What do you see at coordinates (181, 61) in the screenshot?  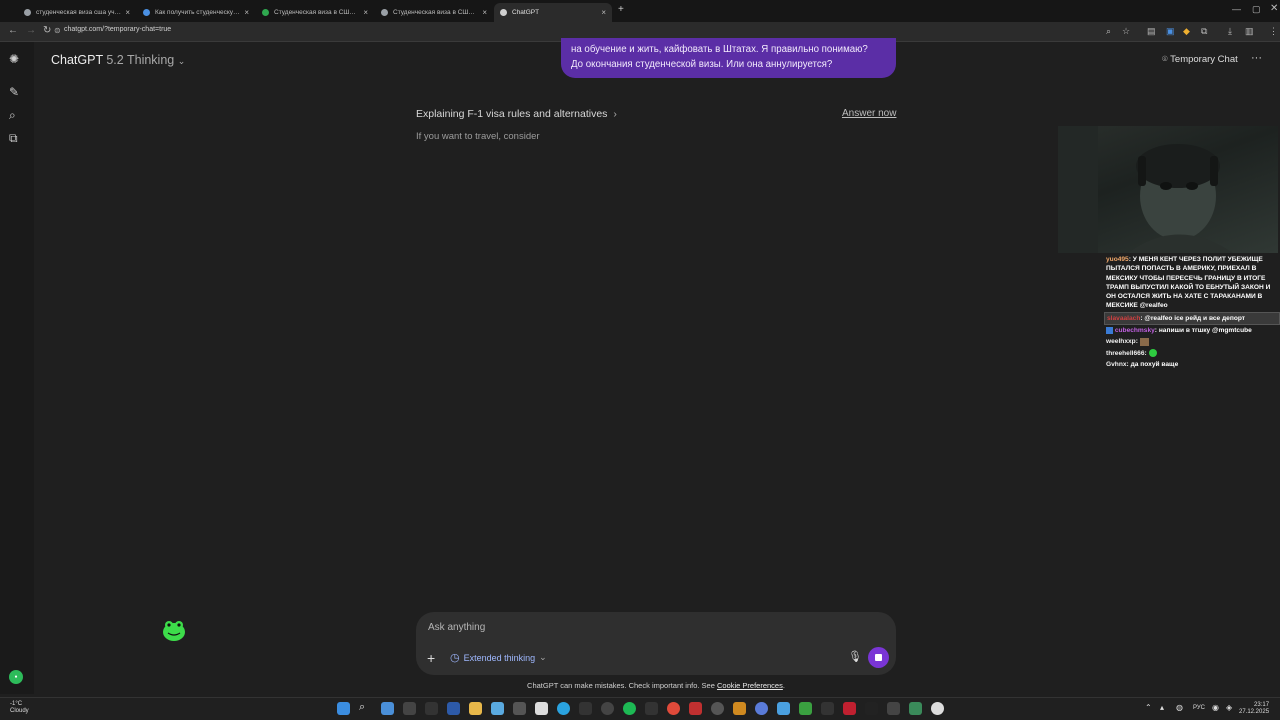 I see `chevron-down-icon: ⌄` at bounding box center [181, 61].